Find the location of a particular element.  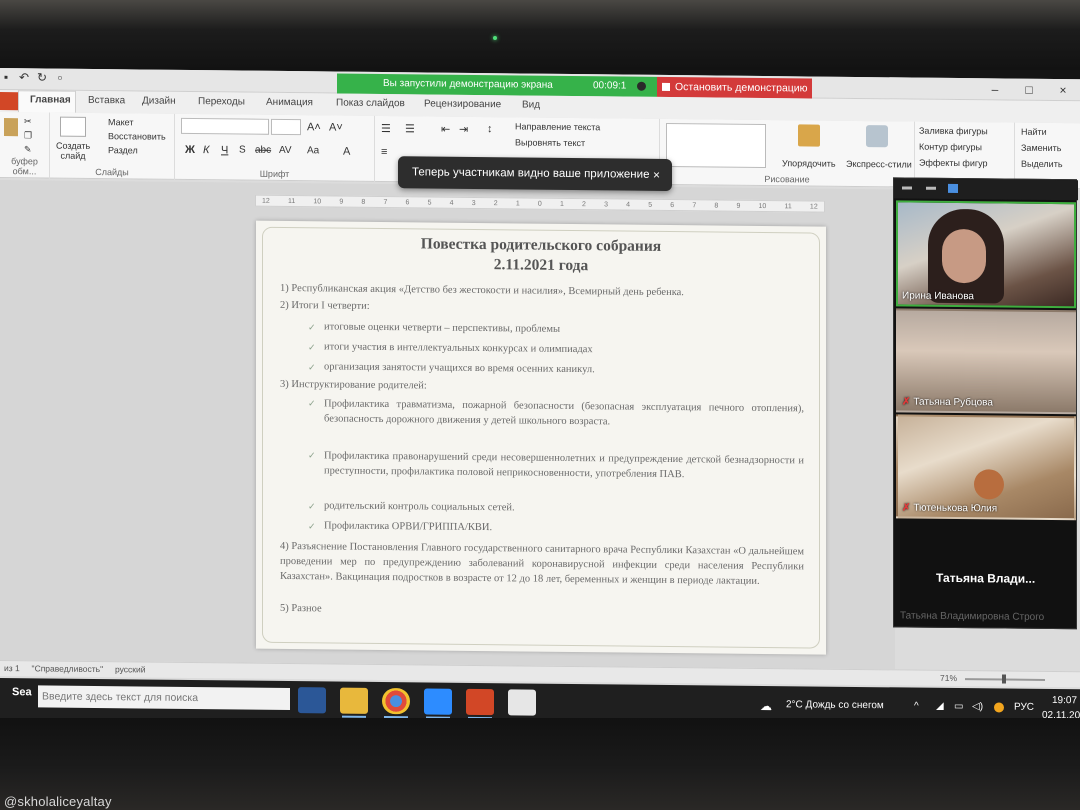

quick-styles-icon is located at coordinates (877, 136).